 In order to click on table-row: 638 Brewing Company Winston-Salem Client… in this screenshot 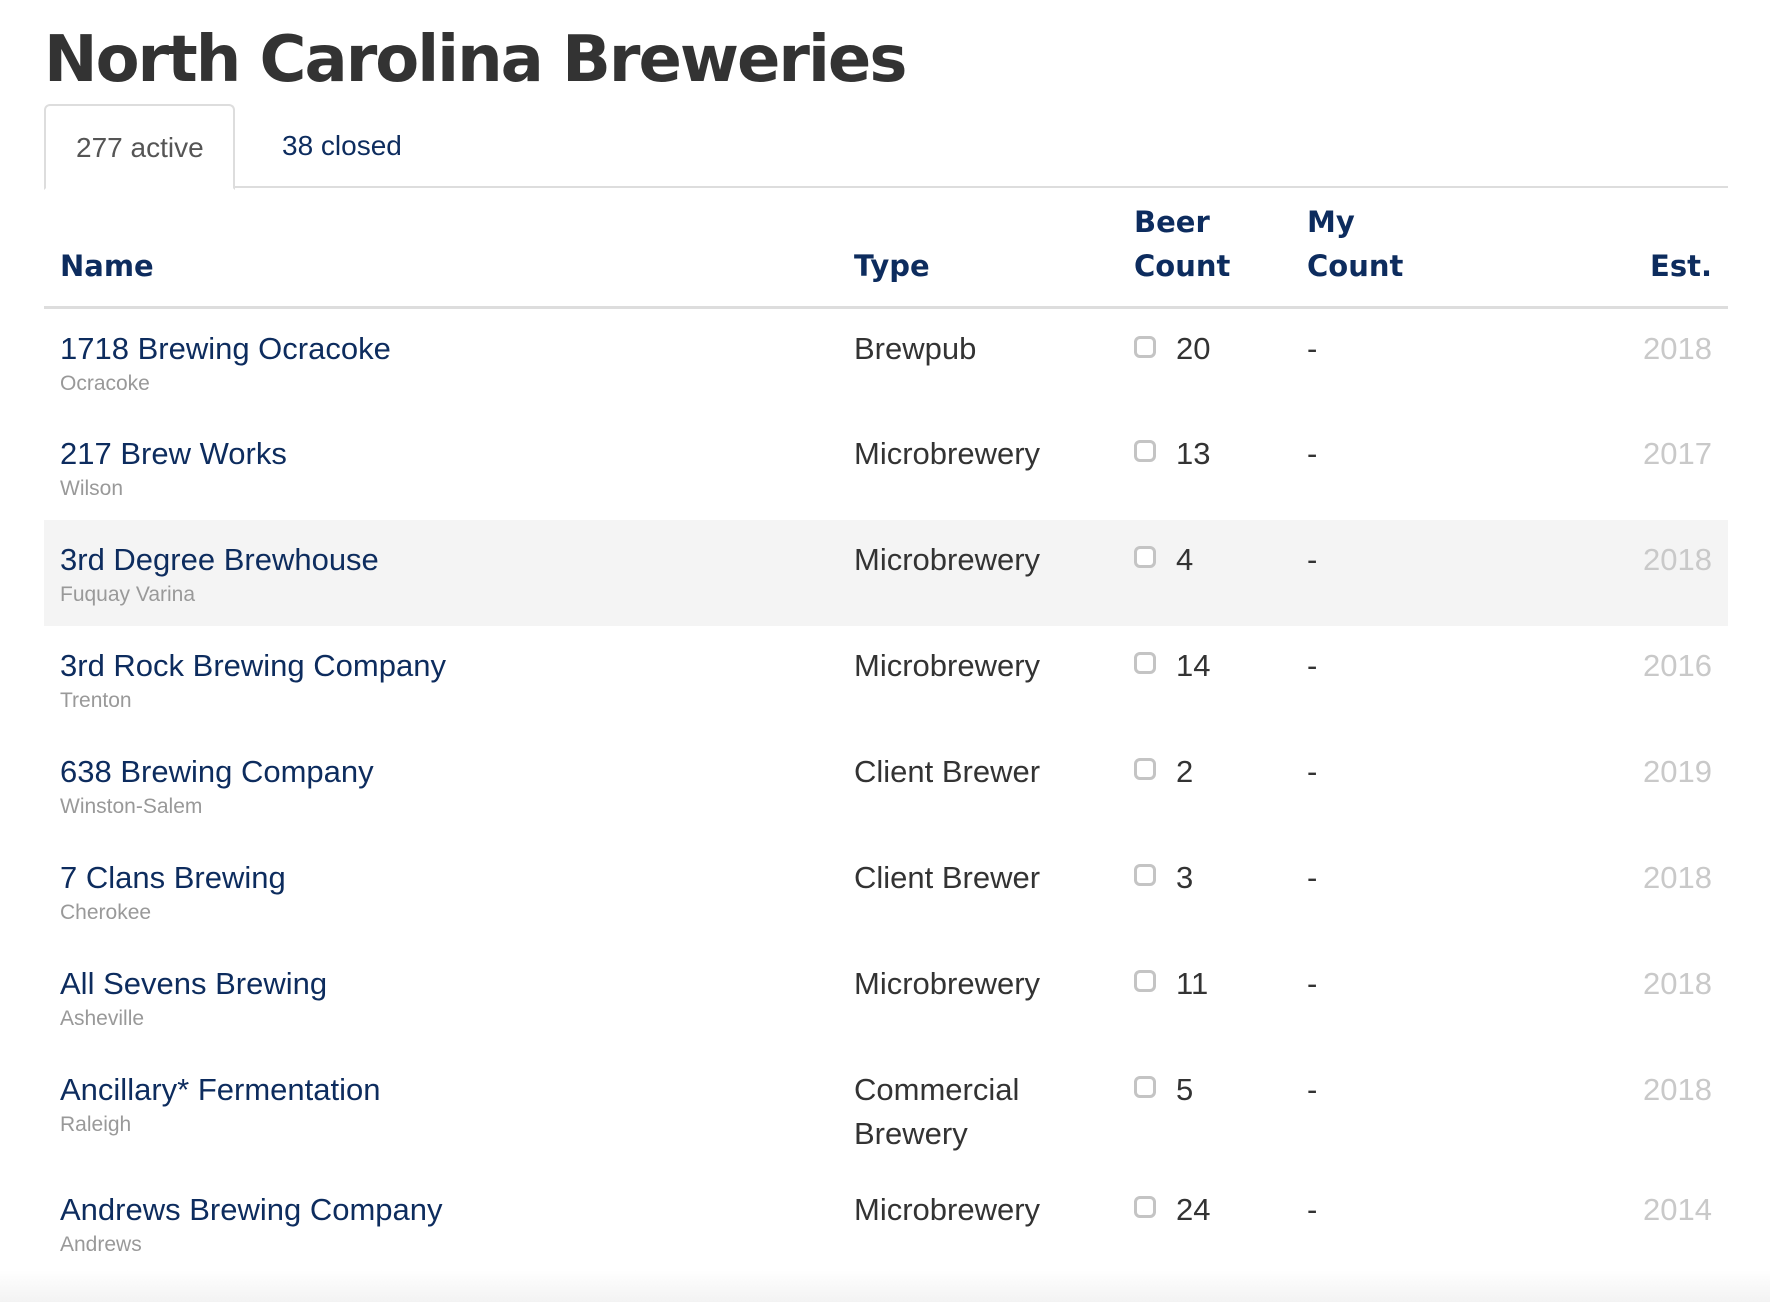, I will do `click(886, 785)`.